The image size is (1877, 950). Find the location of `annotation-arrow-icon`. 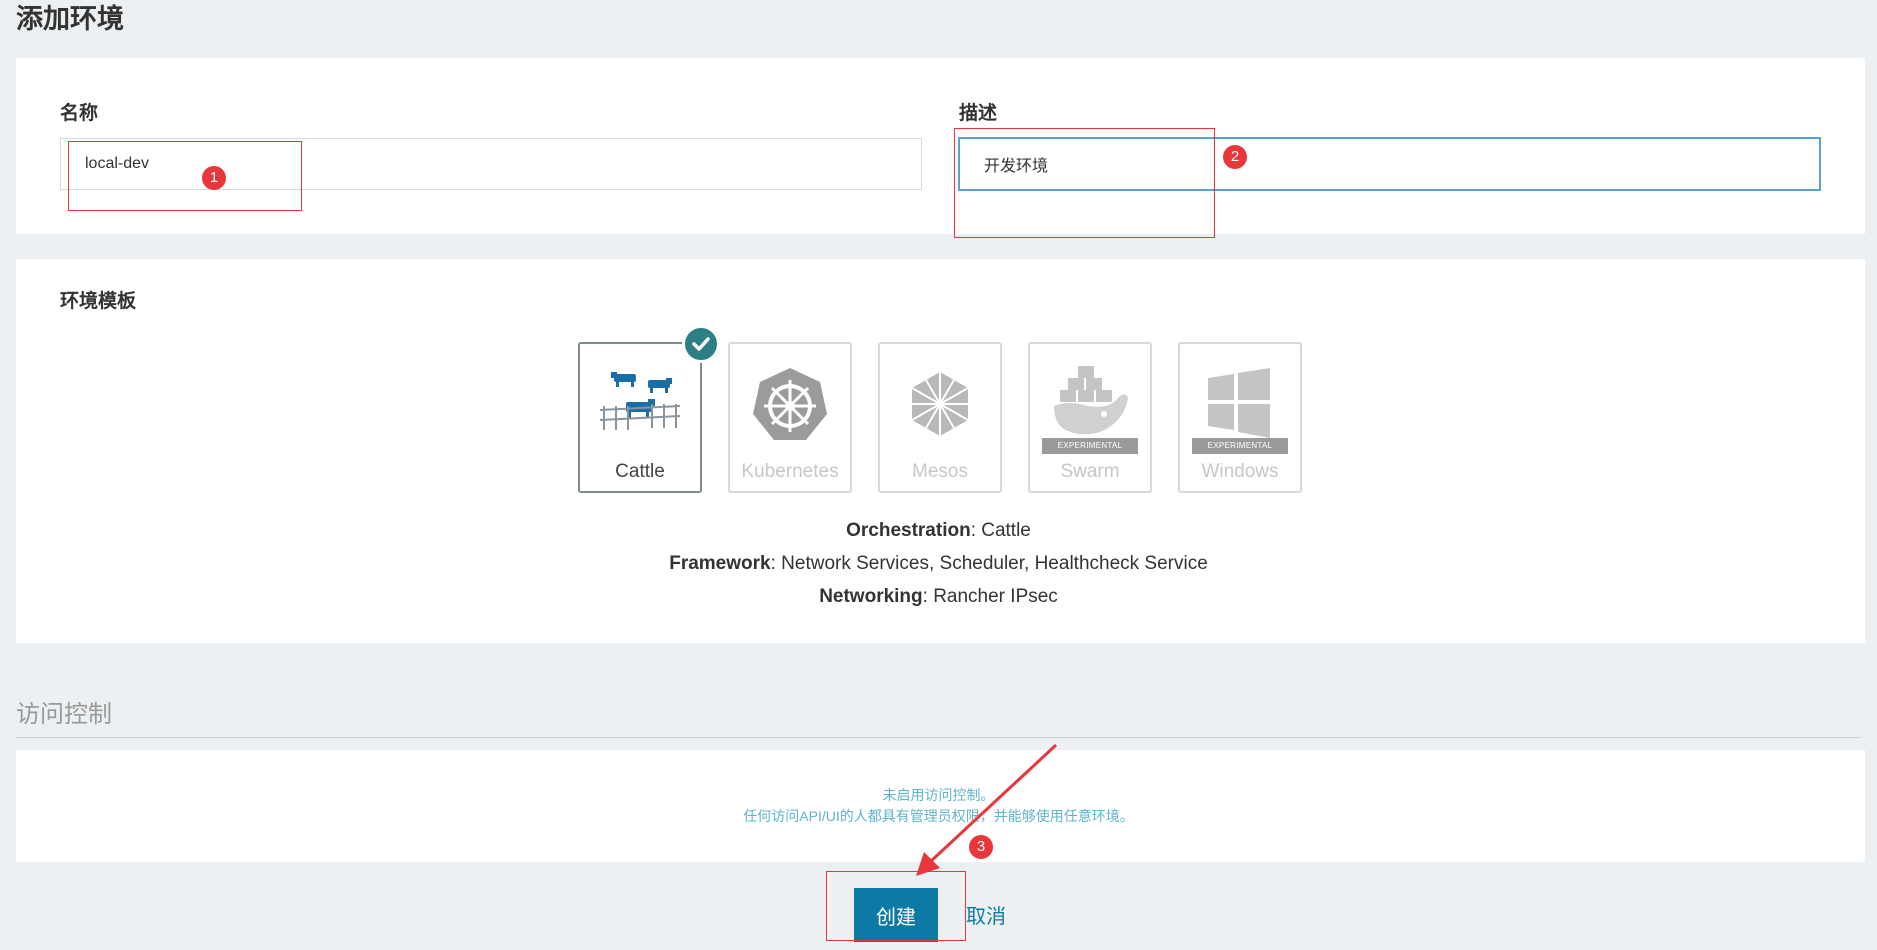

annotation-arrow-icon is located at coordinates (987, 809).